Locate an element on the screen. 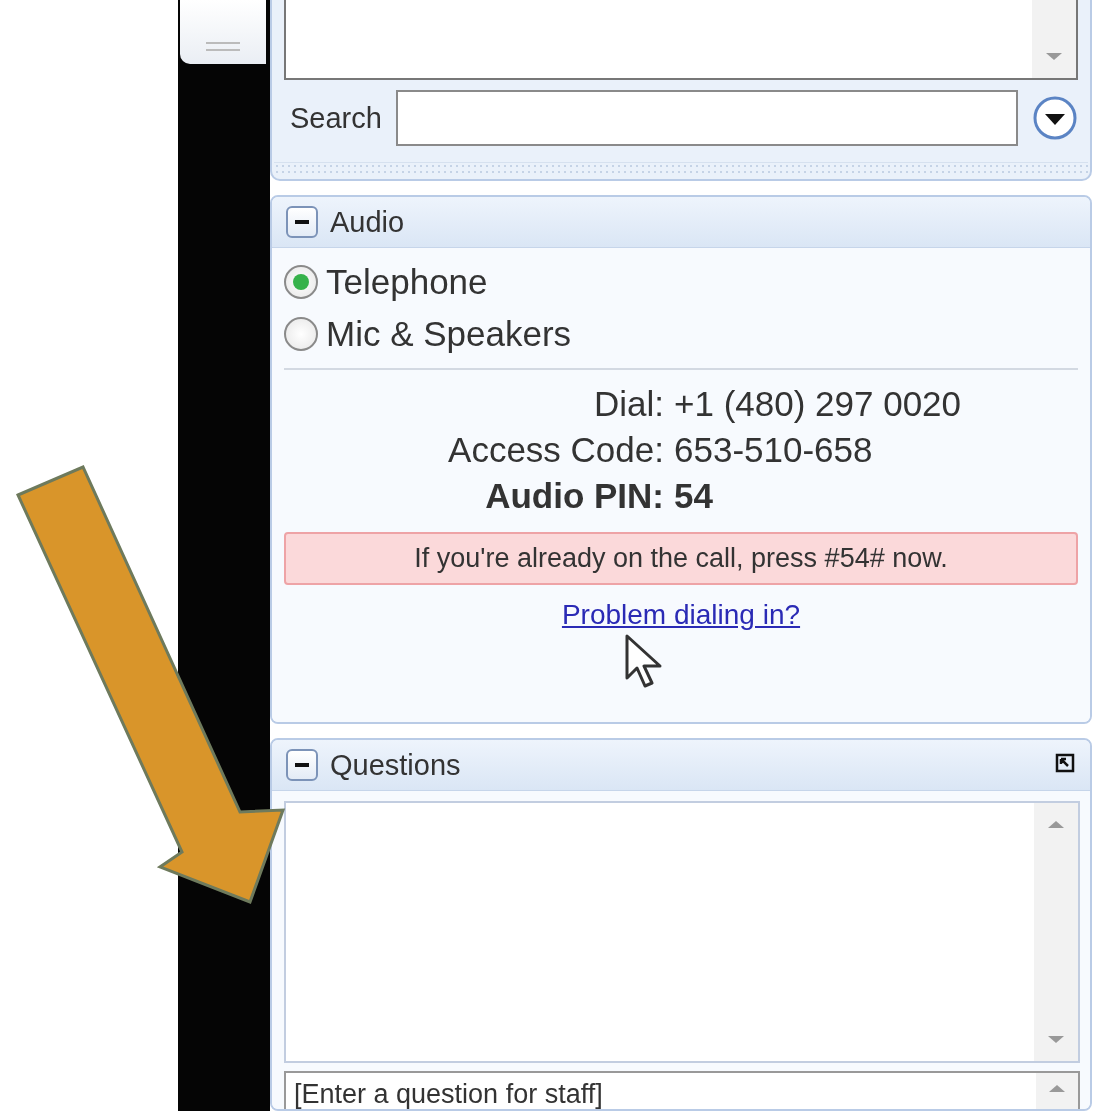  detail-value: 54 is located at coordinates (694, 496).